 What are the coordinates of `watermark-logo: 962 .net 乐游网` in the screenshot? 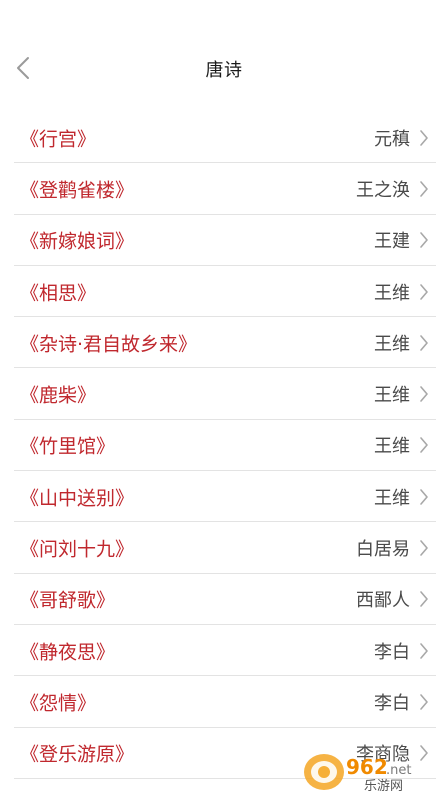 It's located at (357, 774).